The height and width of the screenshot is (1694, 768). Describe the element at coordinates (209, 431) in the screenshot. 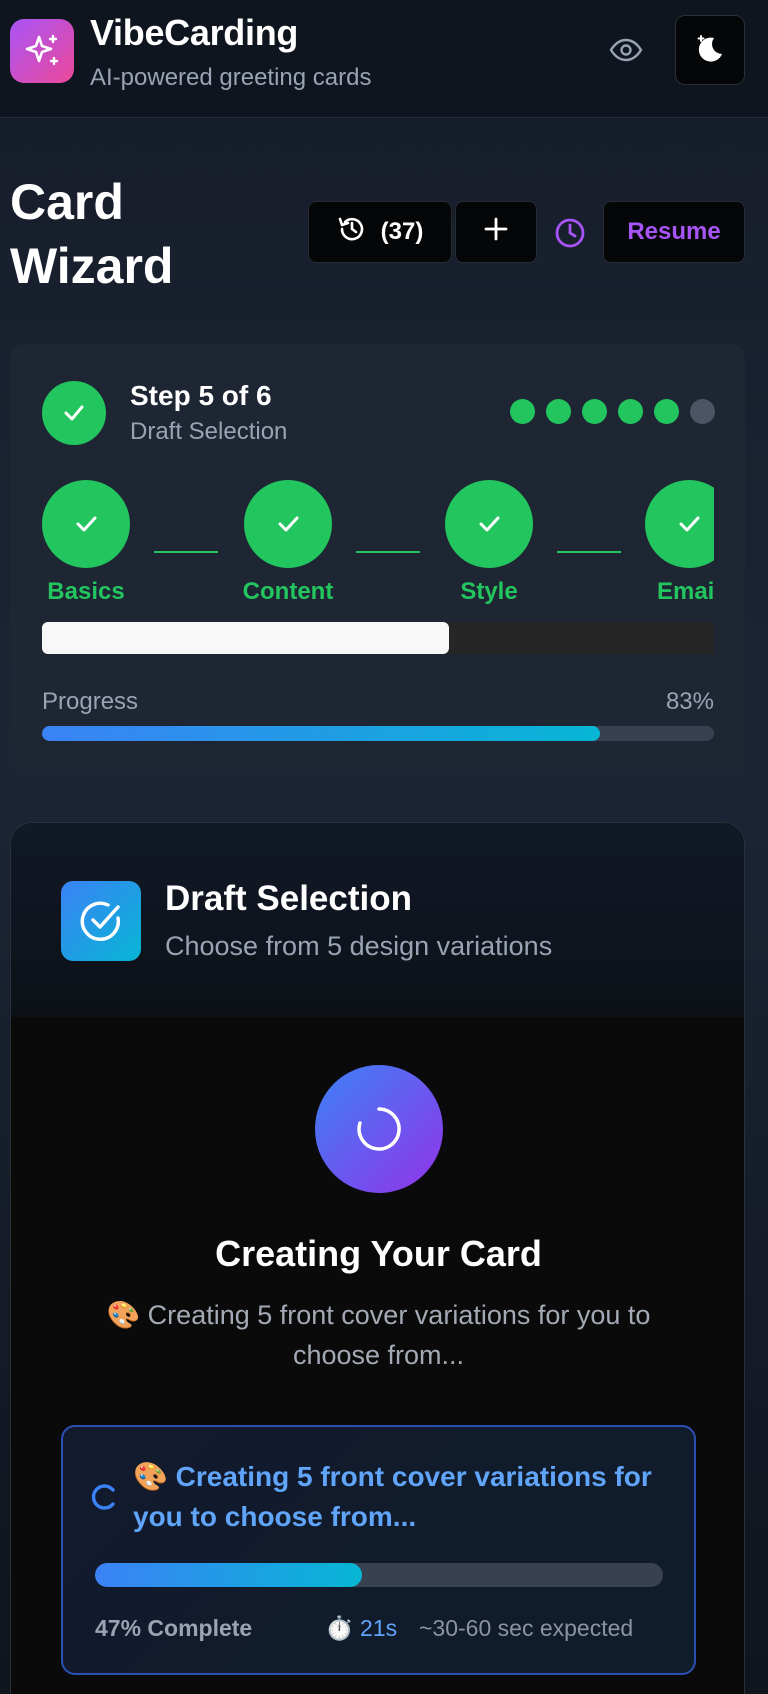

I see `step-subtitle: Draft Selection` at that location.